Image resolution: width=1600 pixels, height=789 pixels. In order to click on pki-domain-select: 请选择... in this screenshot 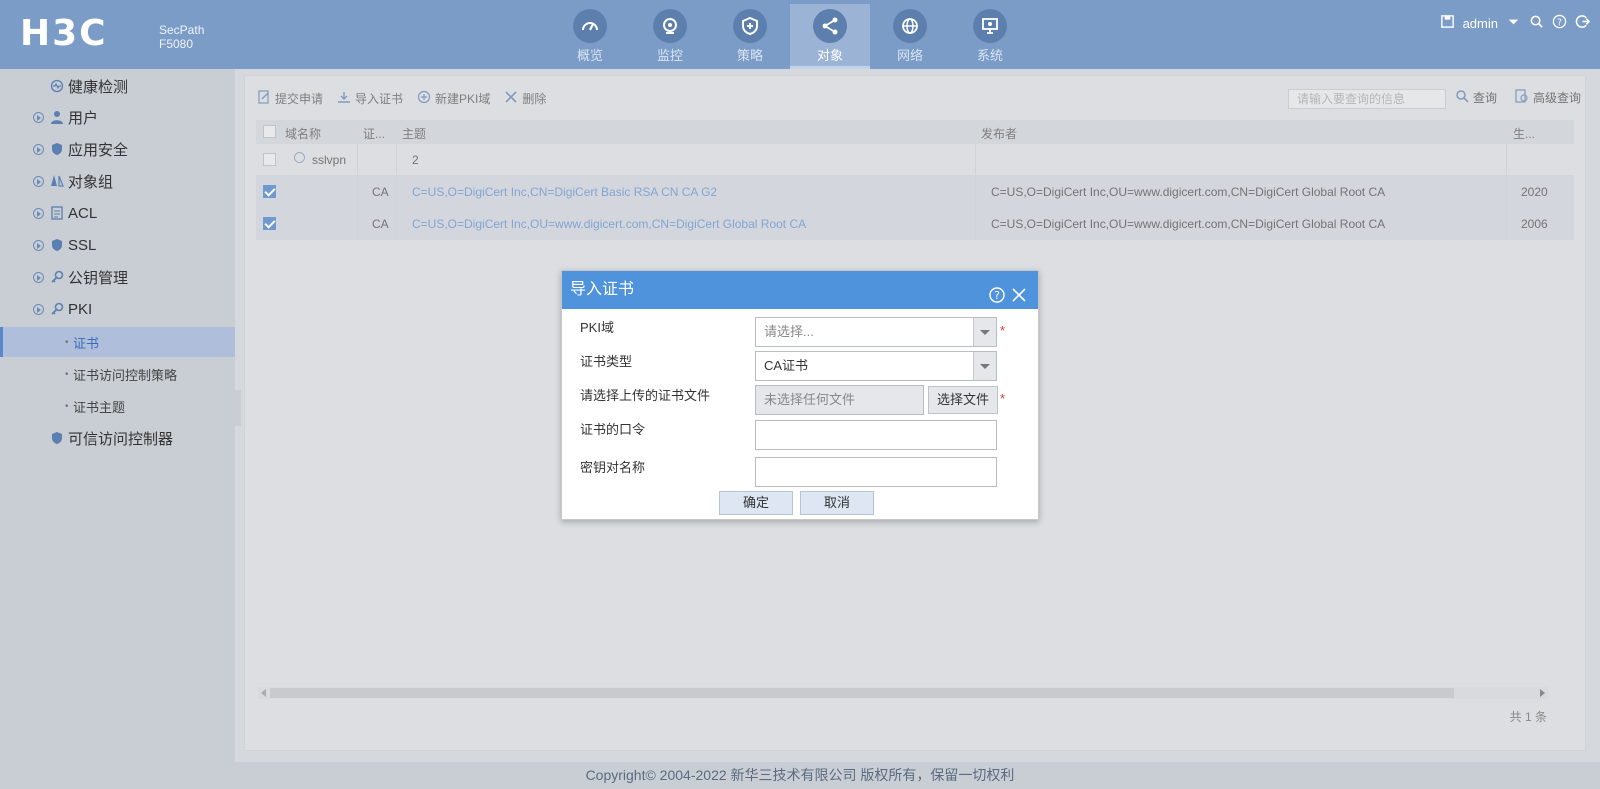, I will do `click(876, 332)`.